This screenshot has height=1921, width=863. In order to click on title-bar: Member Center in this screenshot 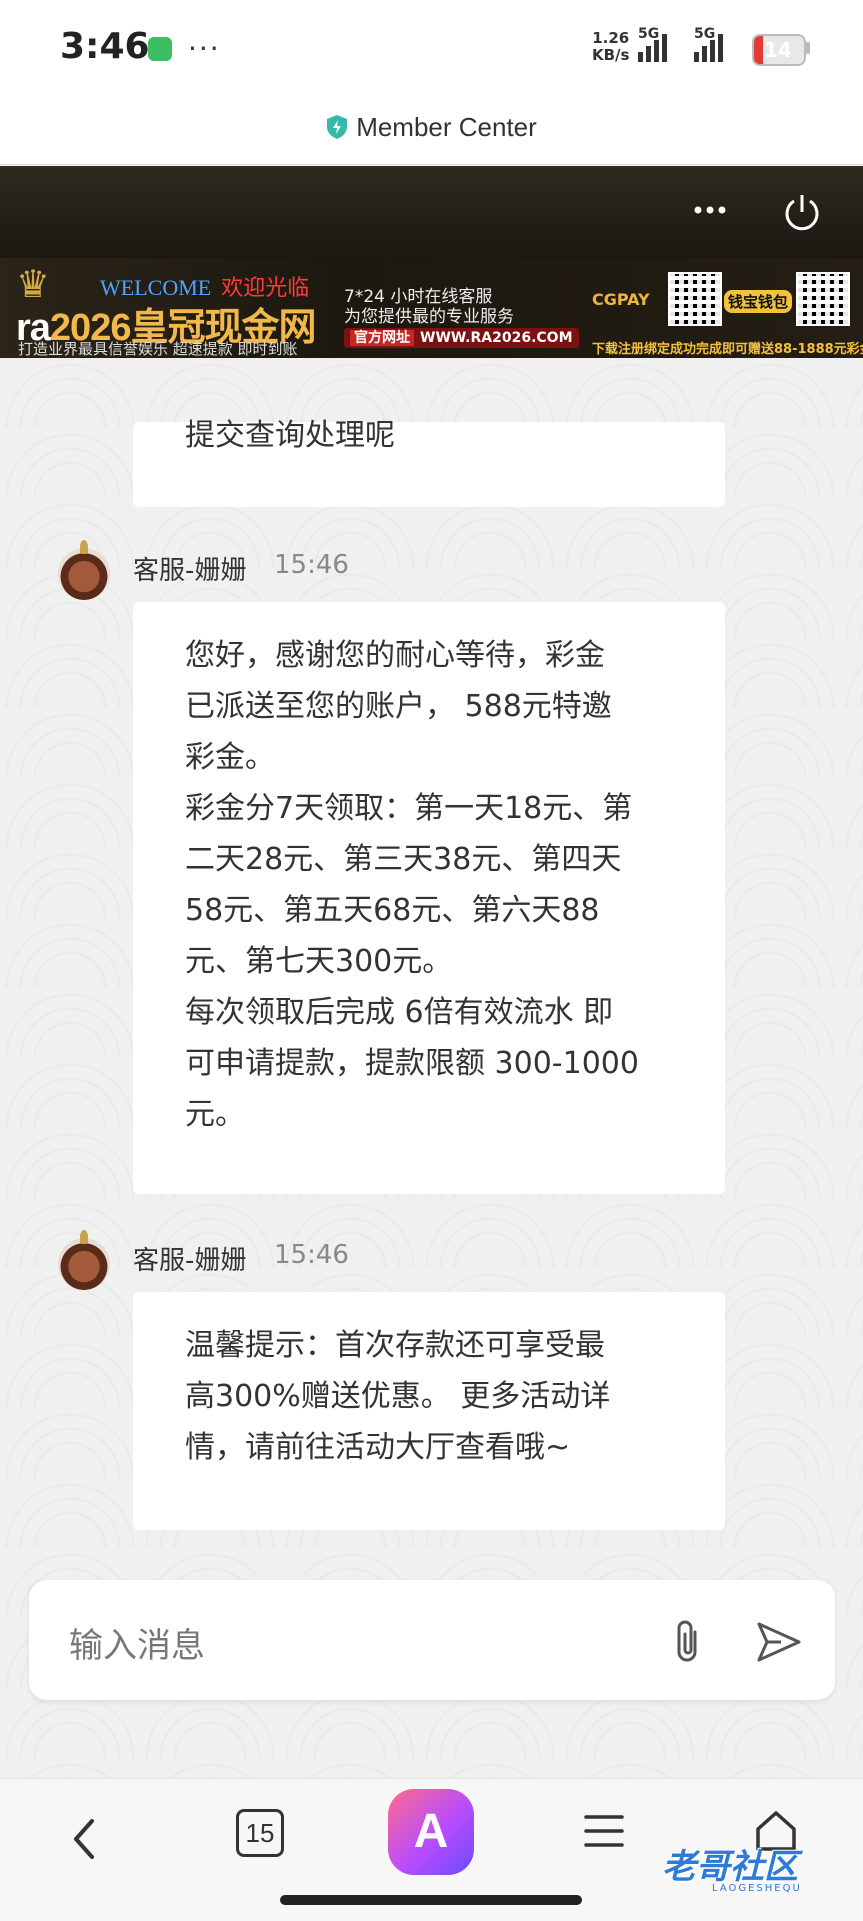, I will do `click(431, 131)`.